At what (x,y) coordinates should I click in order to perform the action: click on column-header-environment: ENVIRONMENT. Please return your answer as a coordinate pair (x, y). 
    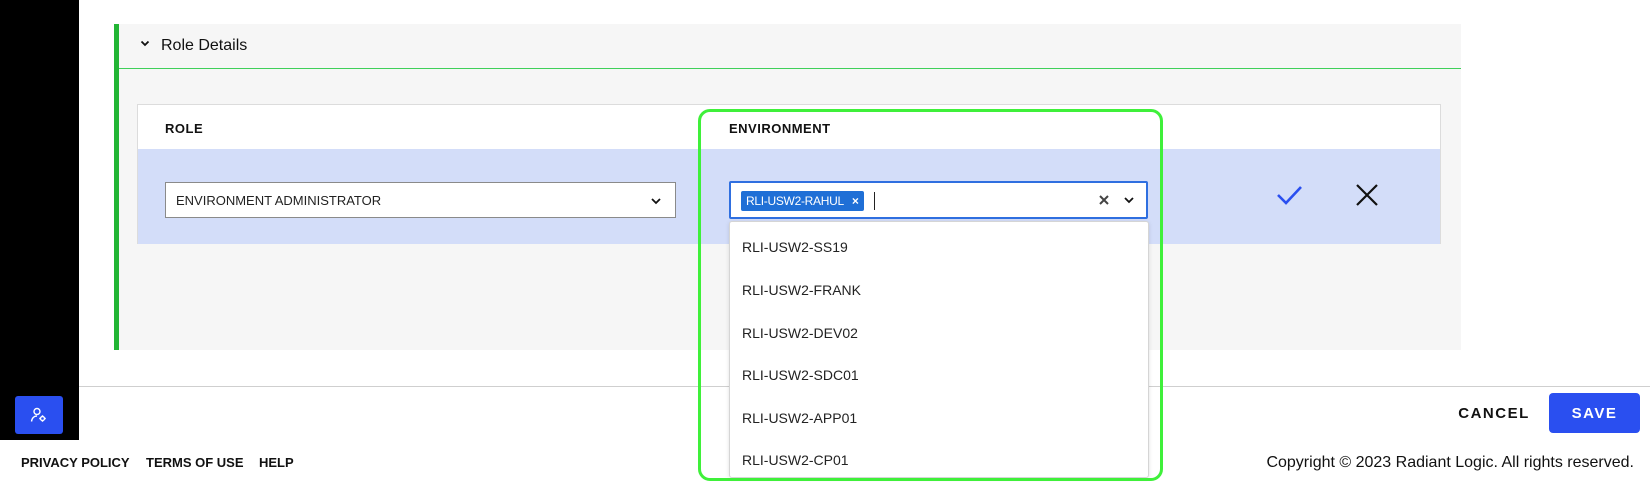
    Looking at the image, I should click on (780, 128).